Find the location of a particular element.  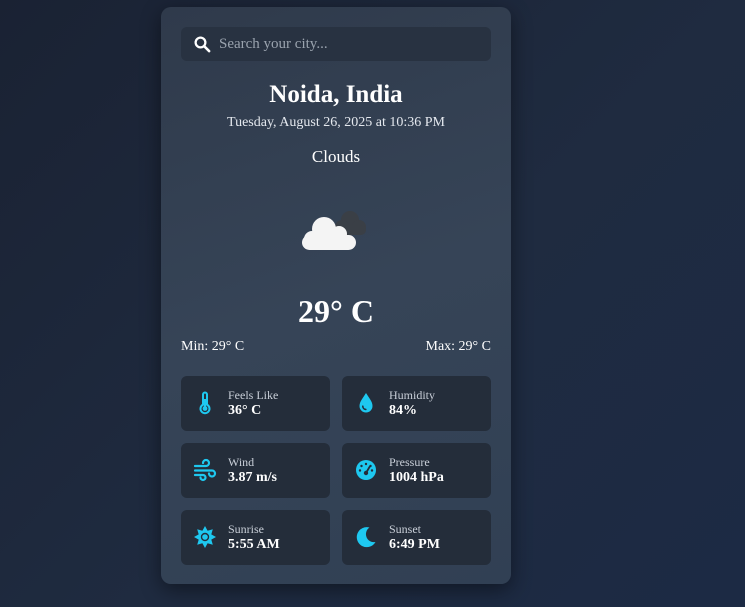

detail-pressure: Pressure 1004 hPa is located at coordinates (416, 470).